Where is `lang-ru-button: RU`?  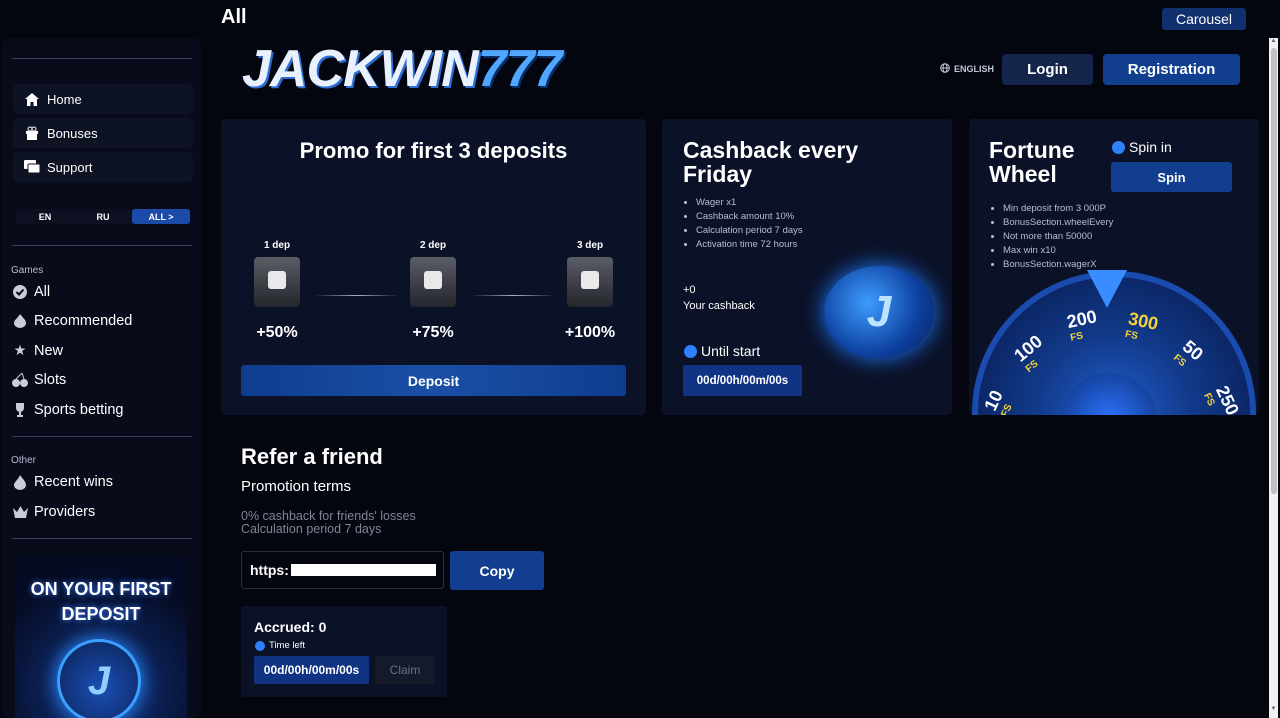 lang-ru-button: RU is located at coordinates (103, 216).